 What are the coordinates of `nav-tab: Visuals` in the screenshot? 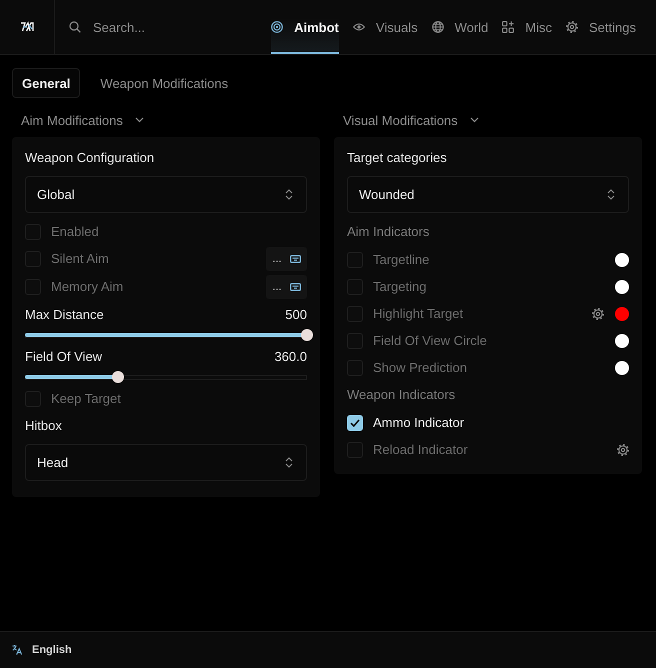 It's located at (385, 27).